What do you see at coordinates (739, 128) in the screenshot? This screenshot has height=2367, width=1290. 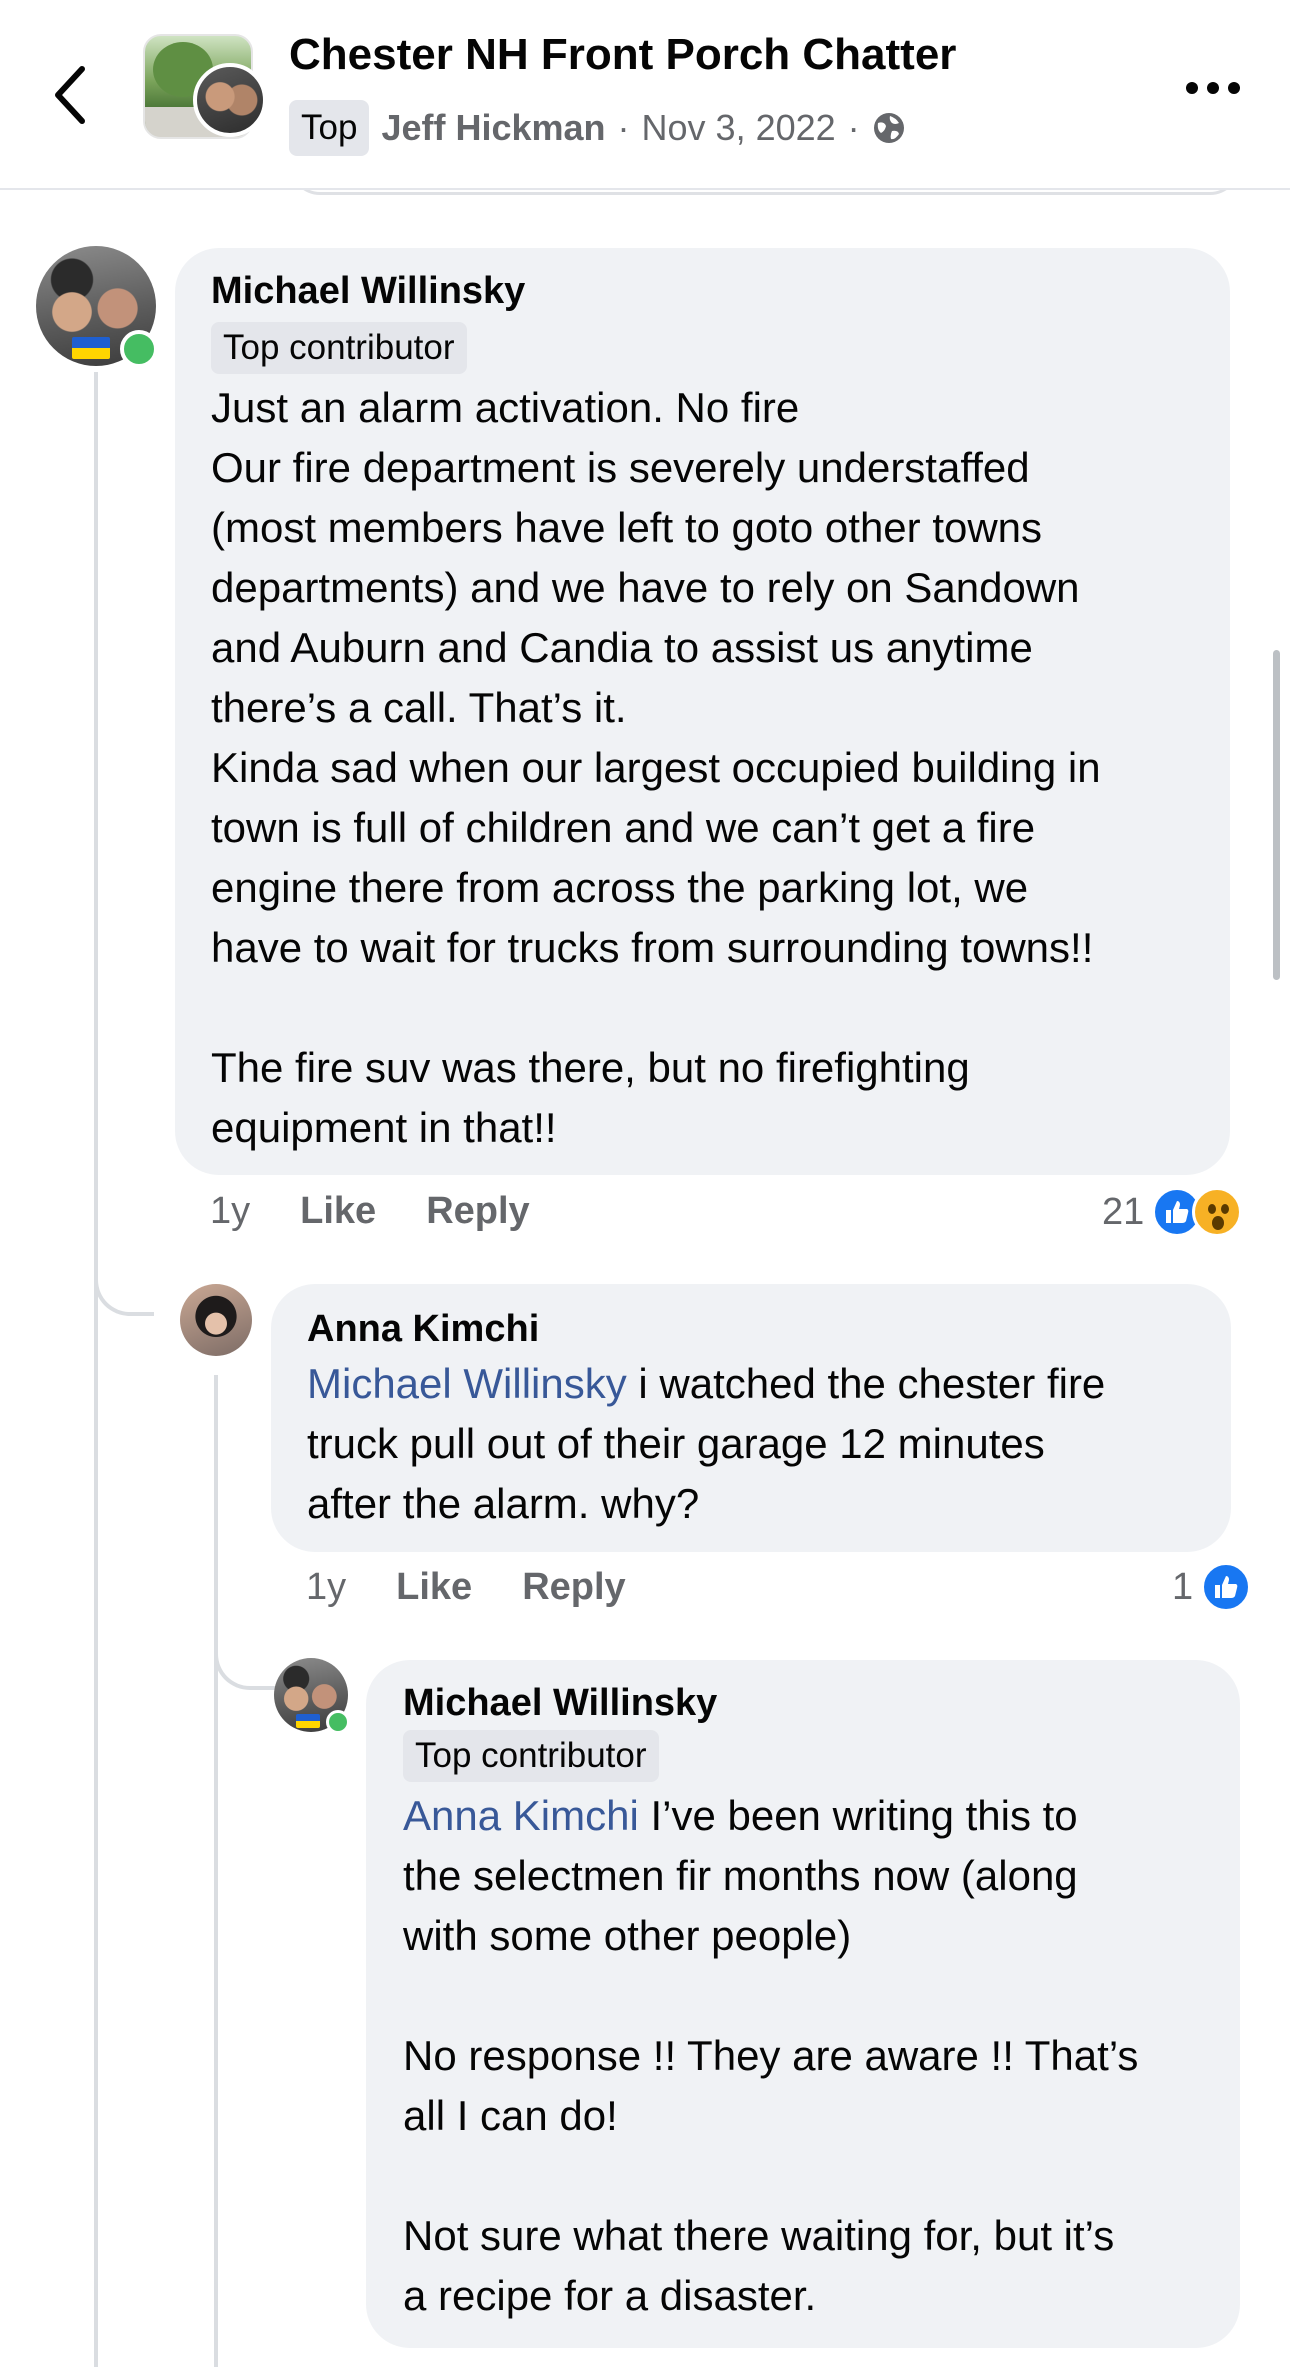 I see `post-date: Nov 3, 2022` at bounding box center [739, 128].